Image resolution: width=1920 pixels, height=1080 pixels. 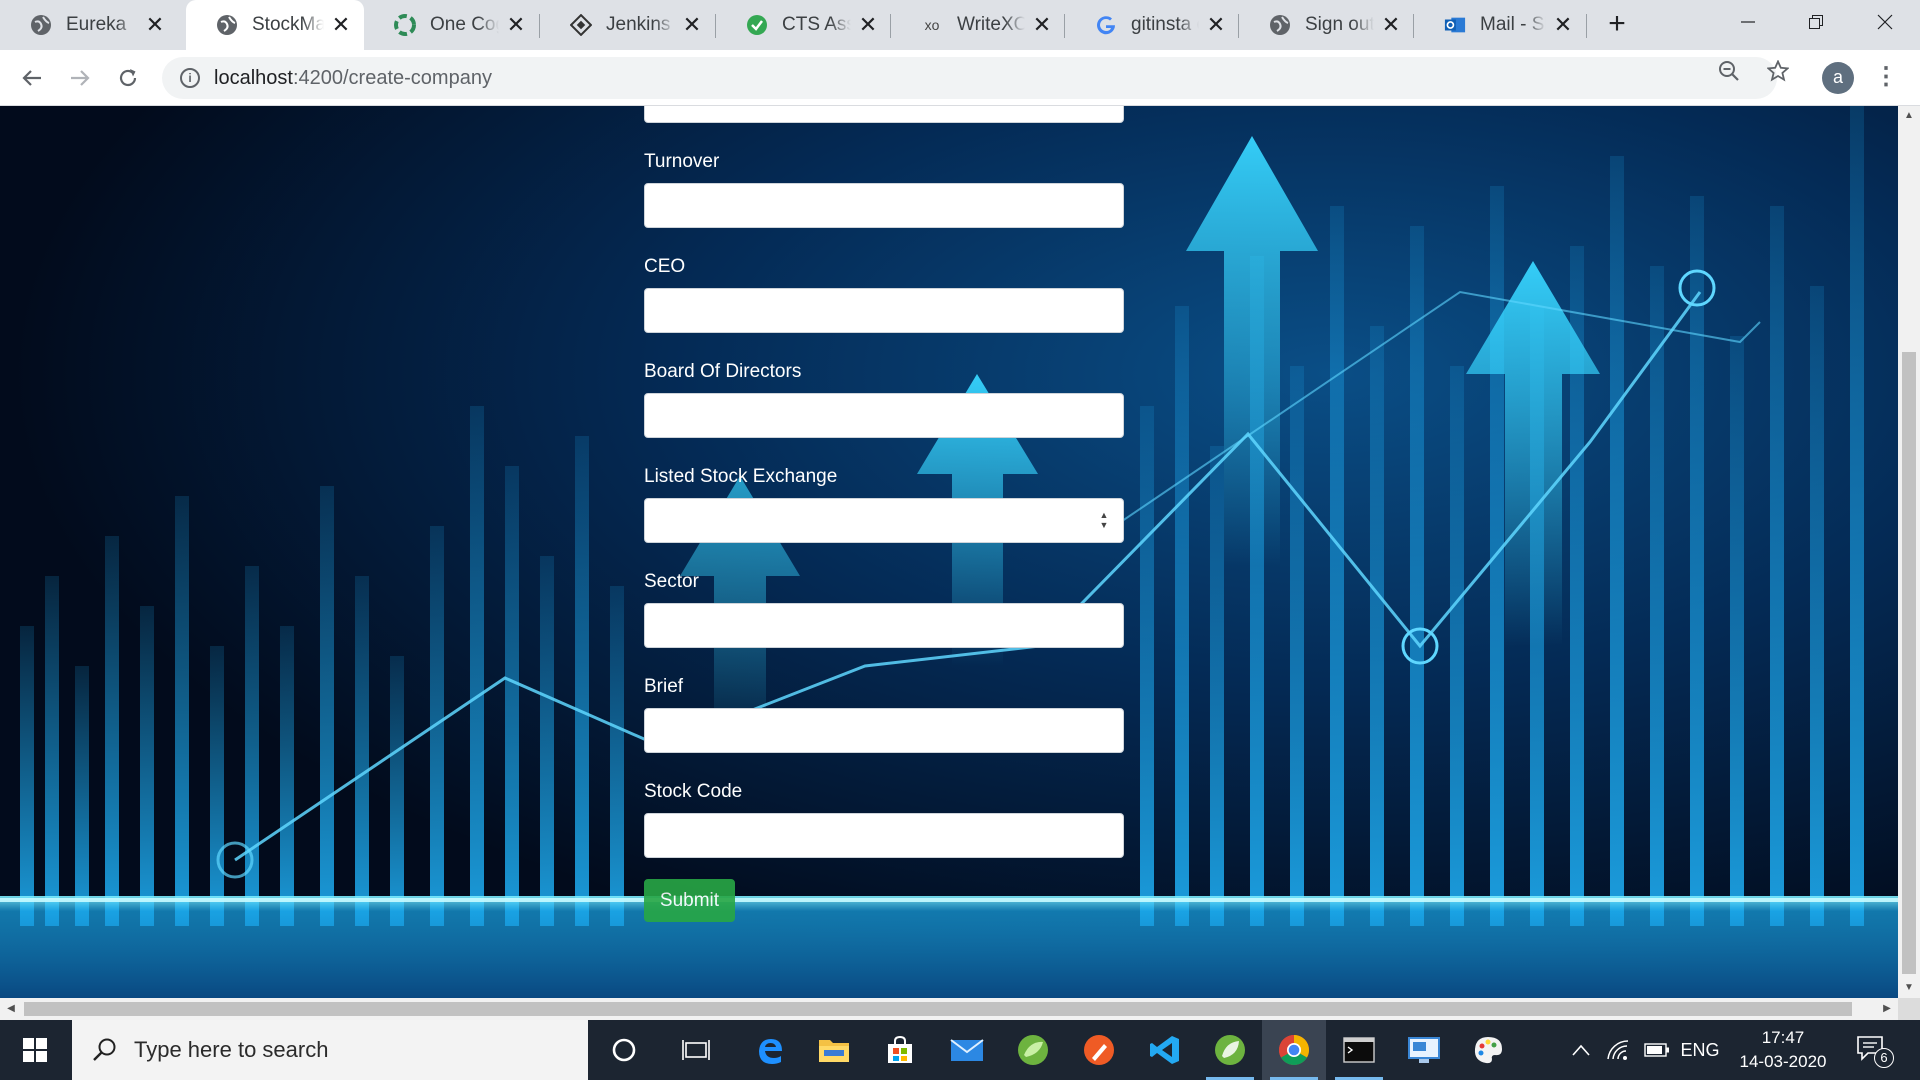 What do you see at coordinates (1618, 1050) in the screenshot?
I see `wifi-icon` at bounding box center [1618, 1050].